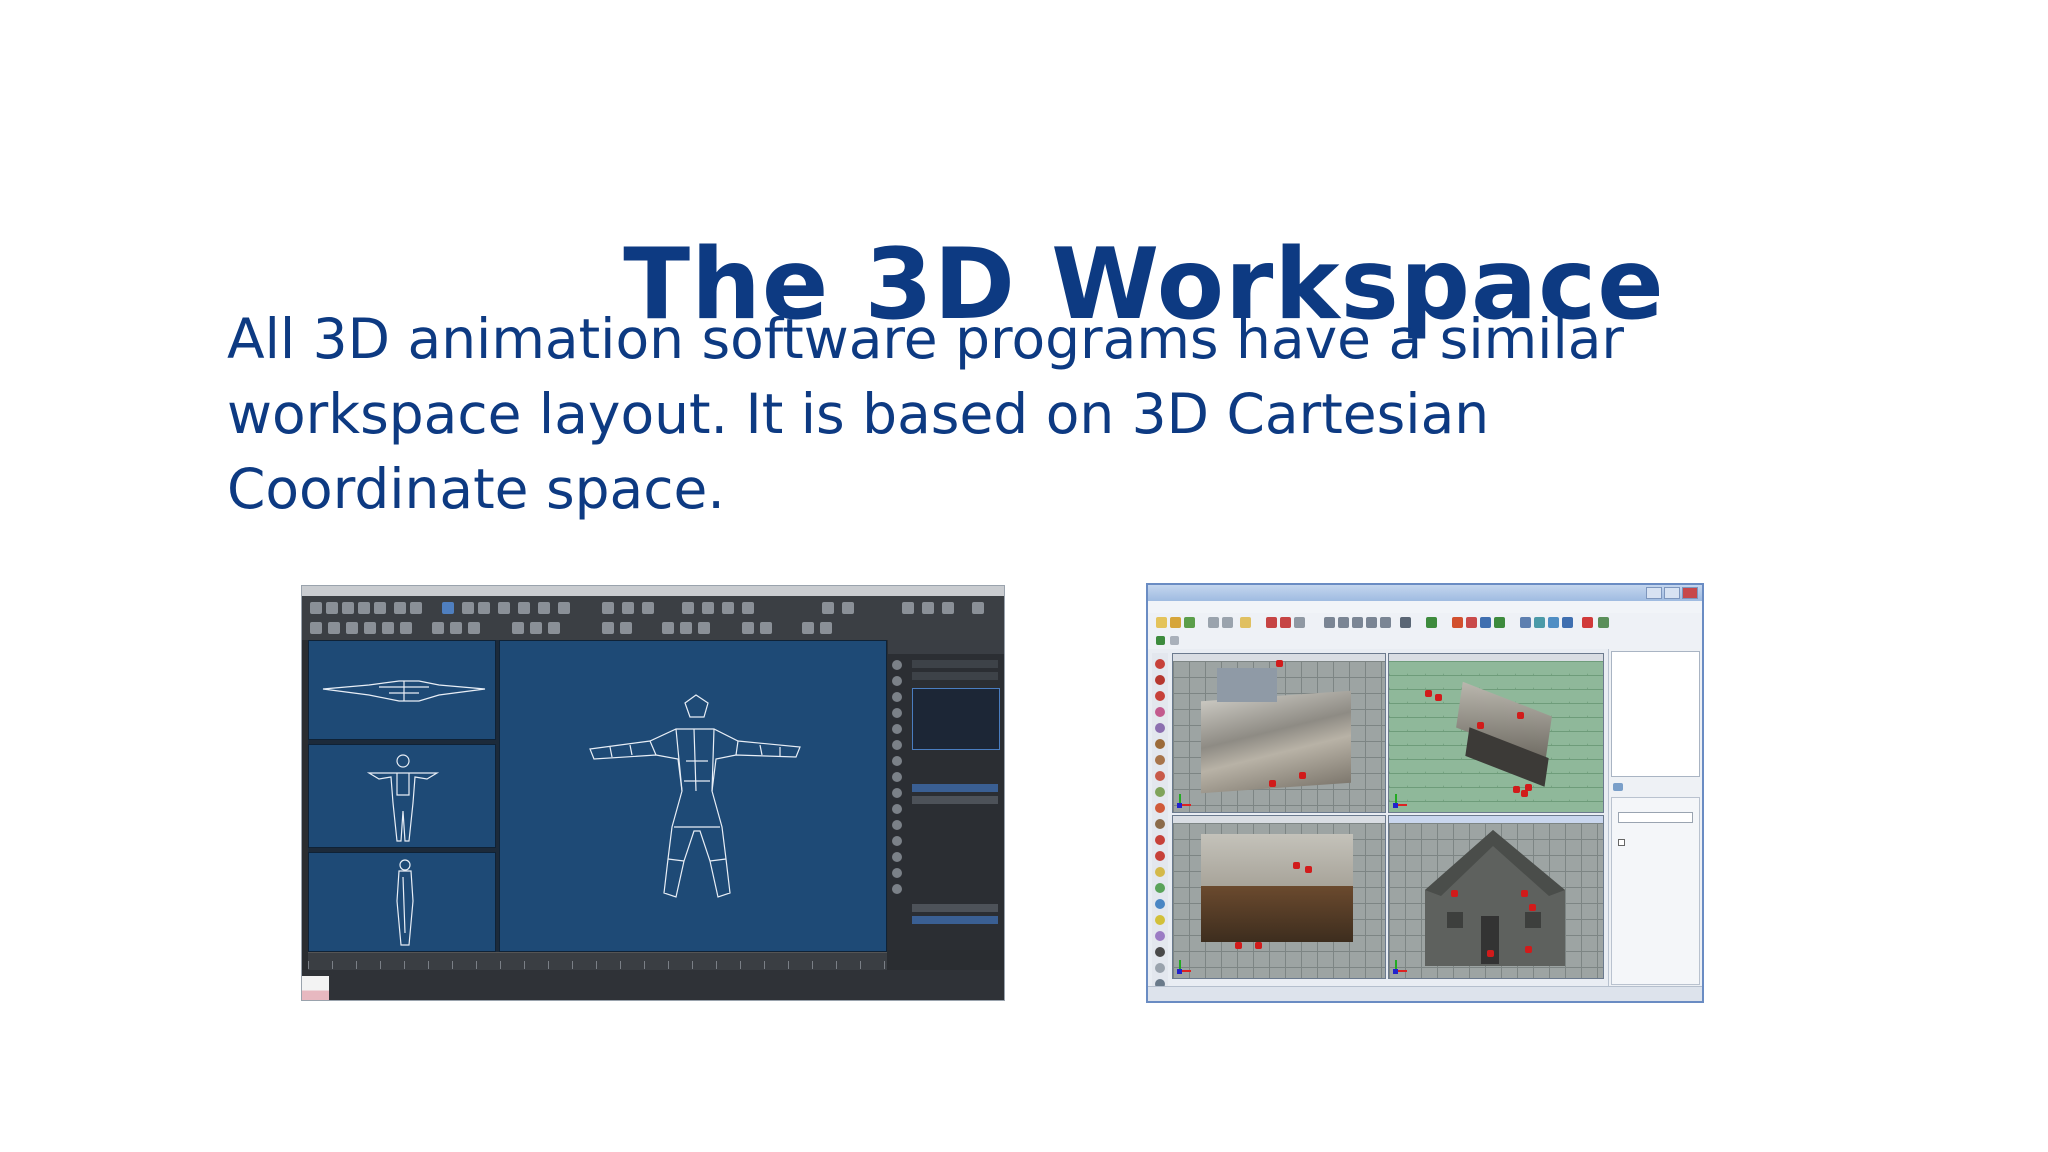 This screenshot has height=1152, width=2048. What do you see at coordinates (1621, 842) in the screenshot?
I see `help-checkbox` at bounding box center [1621, 842].